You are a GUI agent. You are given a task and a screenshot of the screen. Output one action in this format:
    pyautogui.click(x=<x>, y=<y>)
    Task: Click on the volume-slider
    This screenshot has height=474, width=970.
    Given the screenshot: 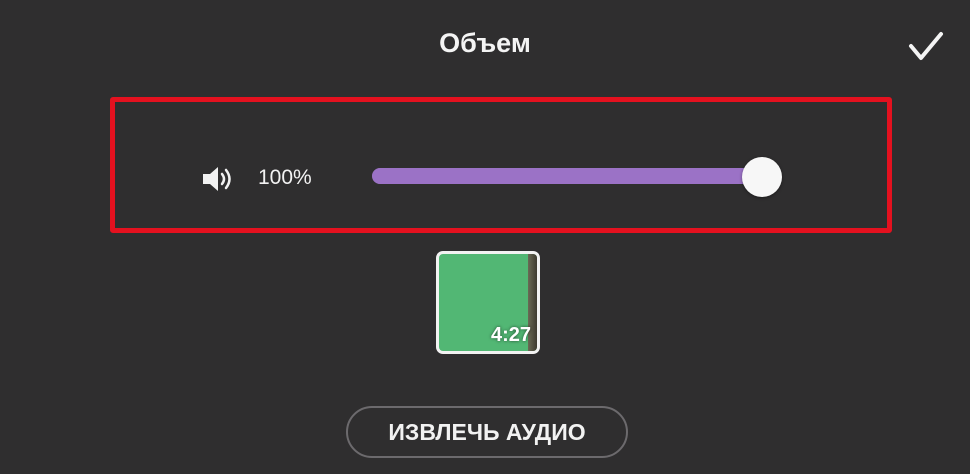 What is the action you would take?
    pyautogui.click(x=577, y=177)
    